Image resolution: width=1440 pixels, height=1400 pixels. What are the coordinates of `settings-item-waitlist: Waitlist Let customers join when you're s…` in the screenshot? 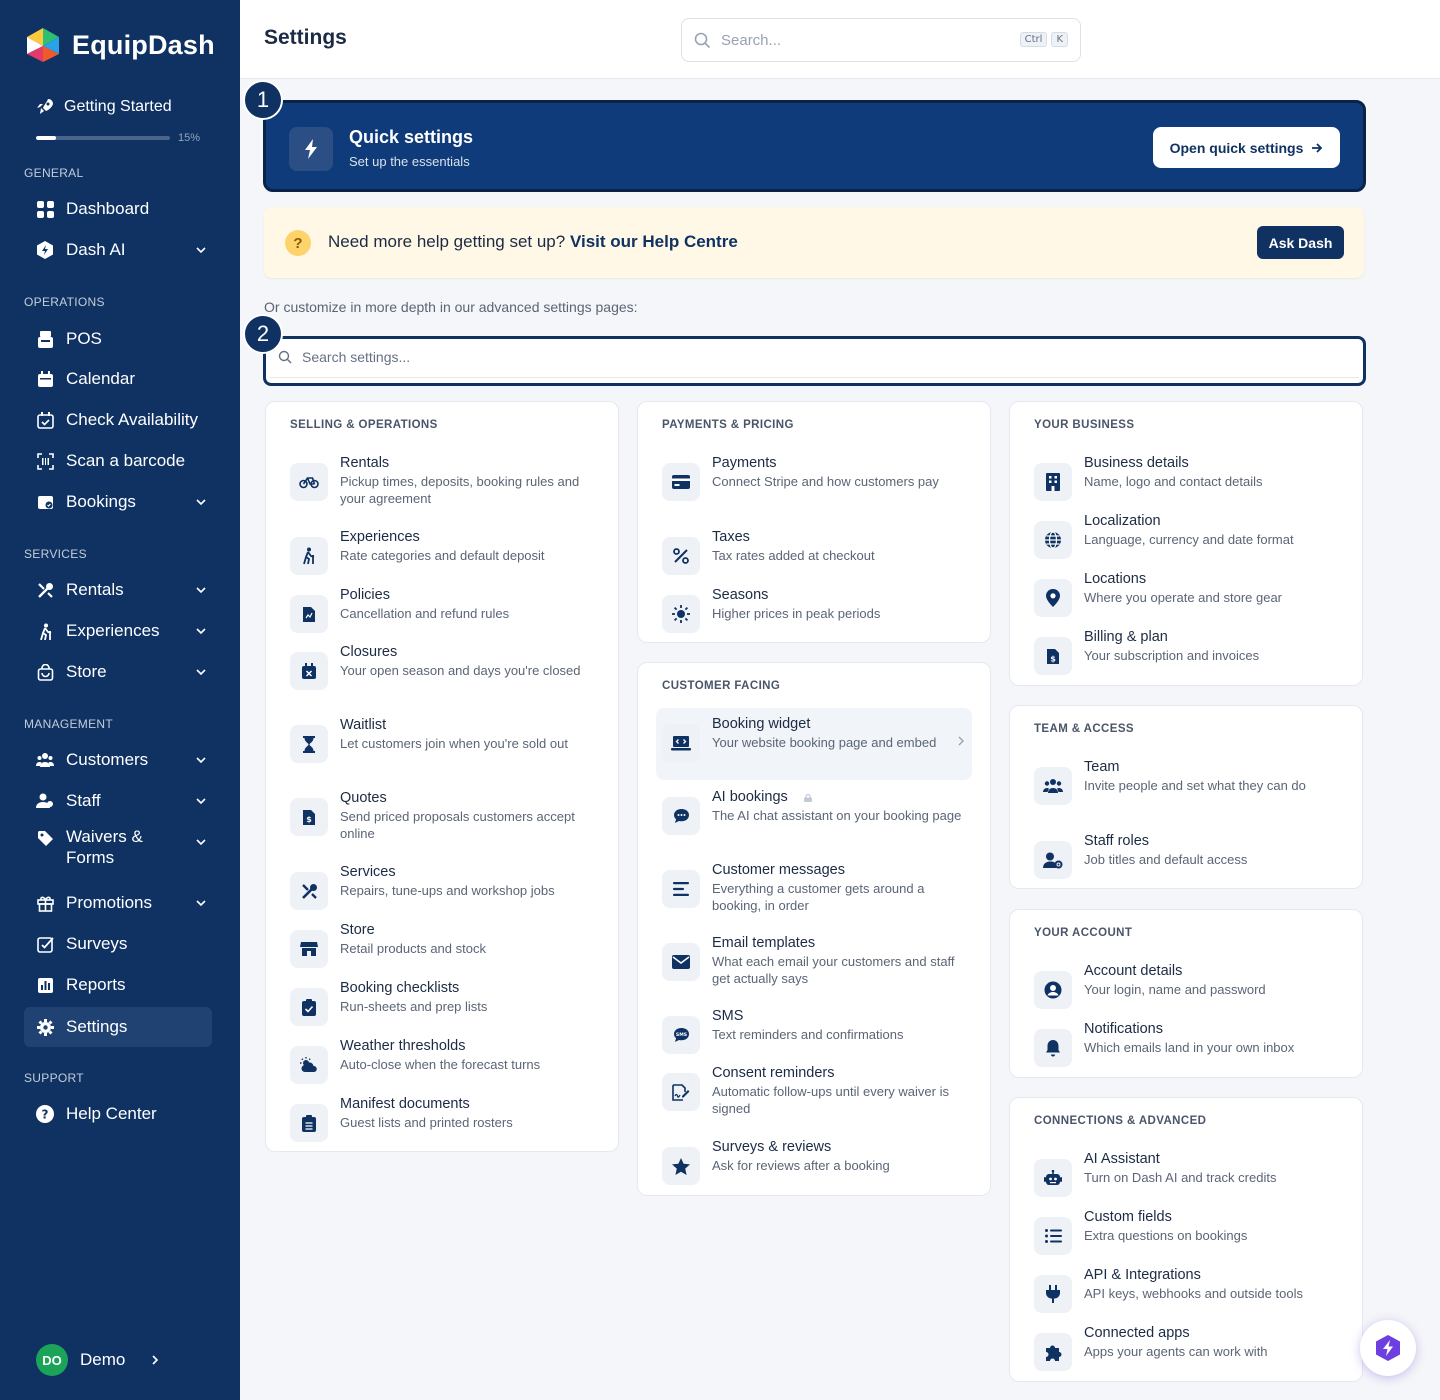 It's located at (442, 745).